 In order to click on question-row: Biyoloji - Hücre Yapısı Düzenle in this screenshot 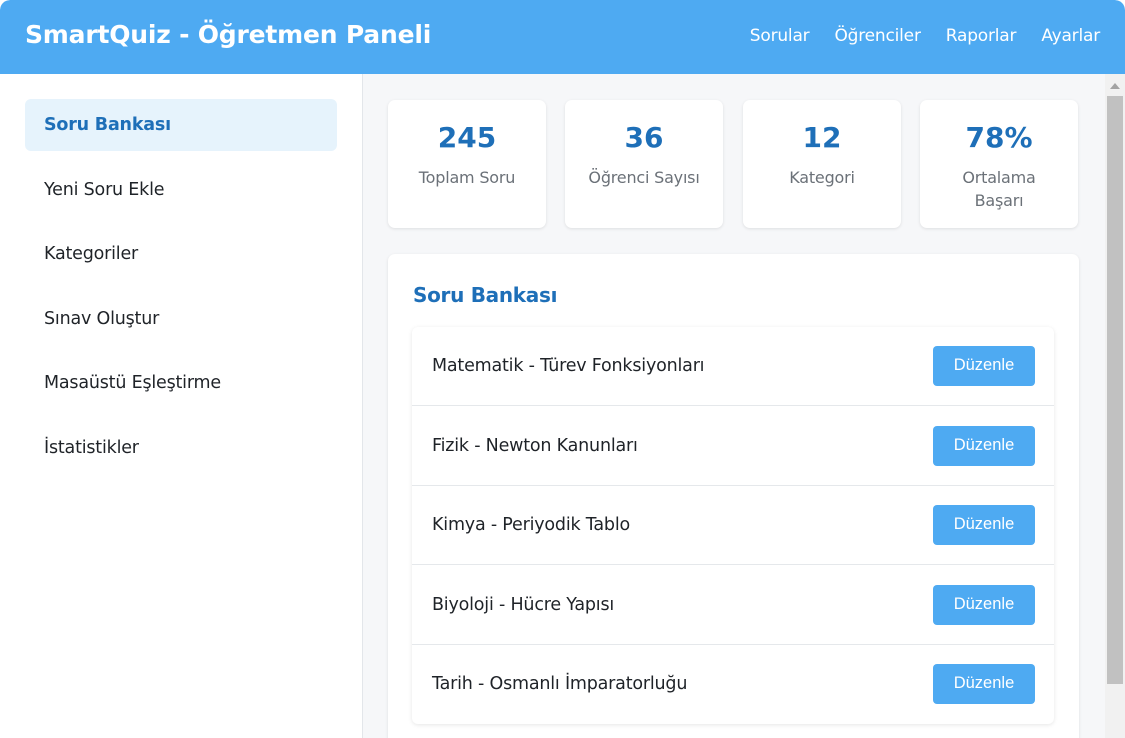, I will do `click(733, 605)`.